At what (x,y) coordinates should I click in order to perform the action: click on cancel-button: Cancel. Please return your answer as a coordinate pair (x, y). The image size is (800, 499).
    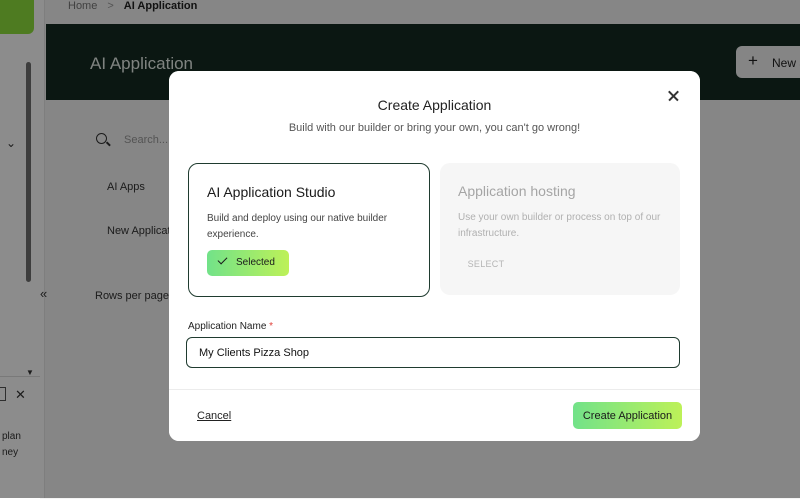
    Looking at the image, I should click on (214, 416).